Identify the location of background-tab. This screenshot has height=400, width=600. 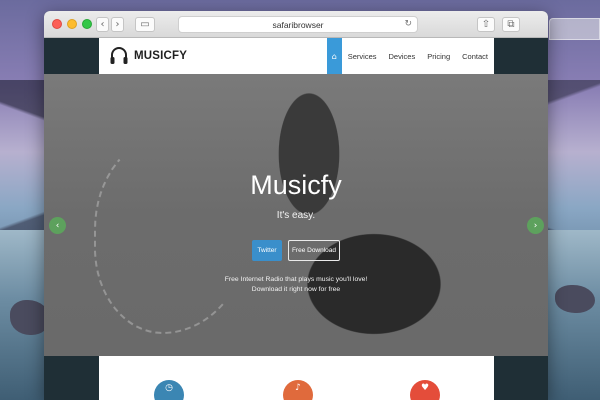
(574, 29).